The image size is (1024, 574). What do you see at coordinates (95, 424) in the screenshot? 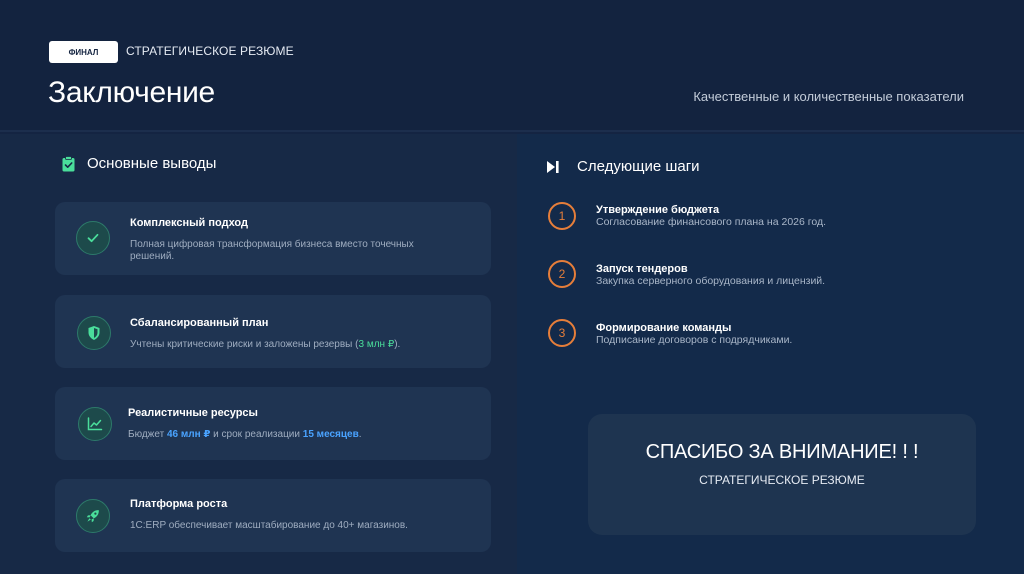
I see `chart-line-icon` at bounding box center [95, 424].